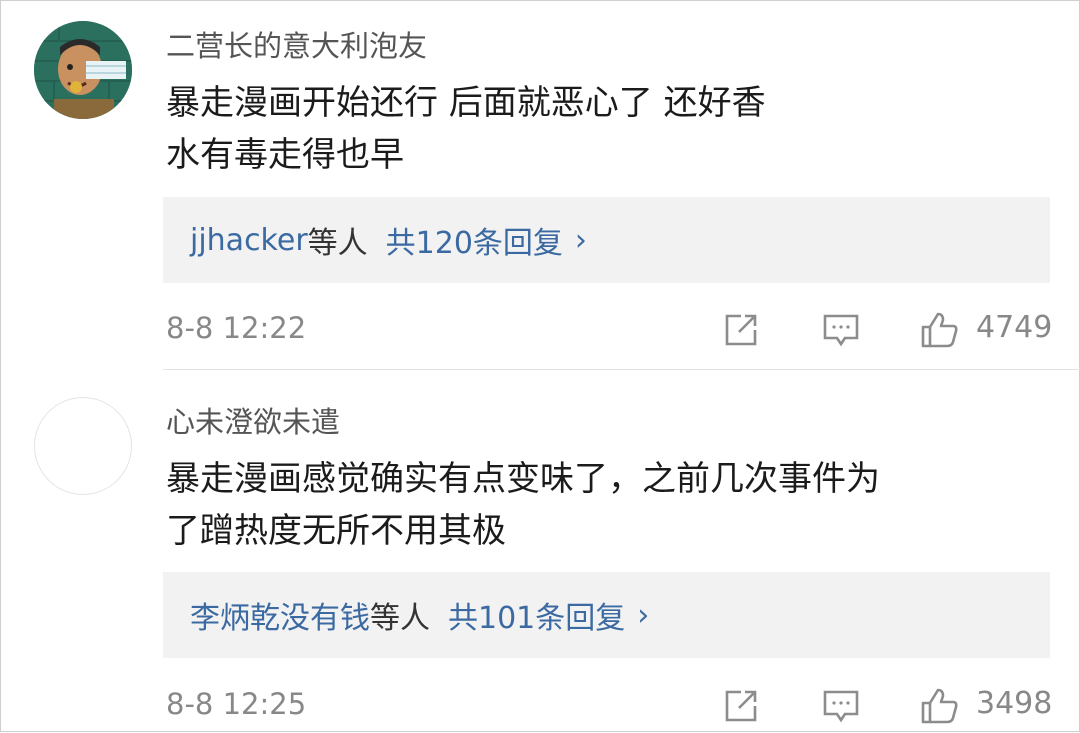 Image resolution: width=1080 pixels, height=733 pixels. I want to click on divider, so click(621, 369).